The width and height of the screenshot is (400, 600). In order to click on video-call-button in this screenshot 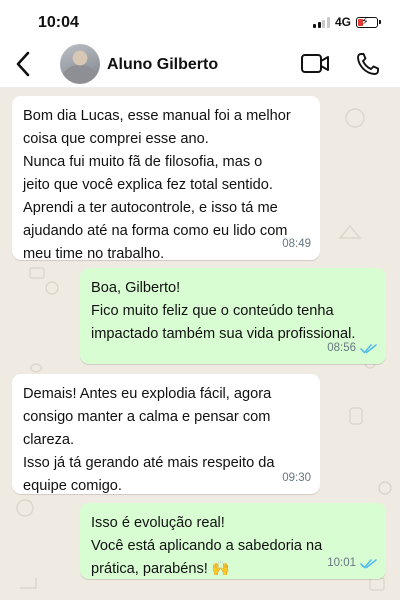, I will do `click(315, 64)`.